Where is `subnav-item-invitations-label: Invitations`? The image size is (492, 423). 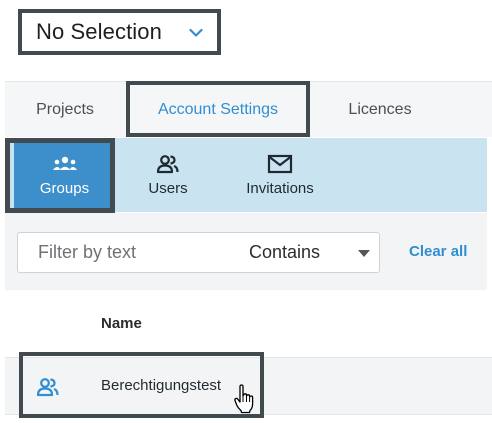
subnav-item-invitations-label: Invitations is located at coordinates (280, 188).